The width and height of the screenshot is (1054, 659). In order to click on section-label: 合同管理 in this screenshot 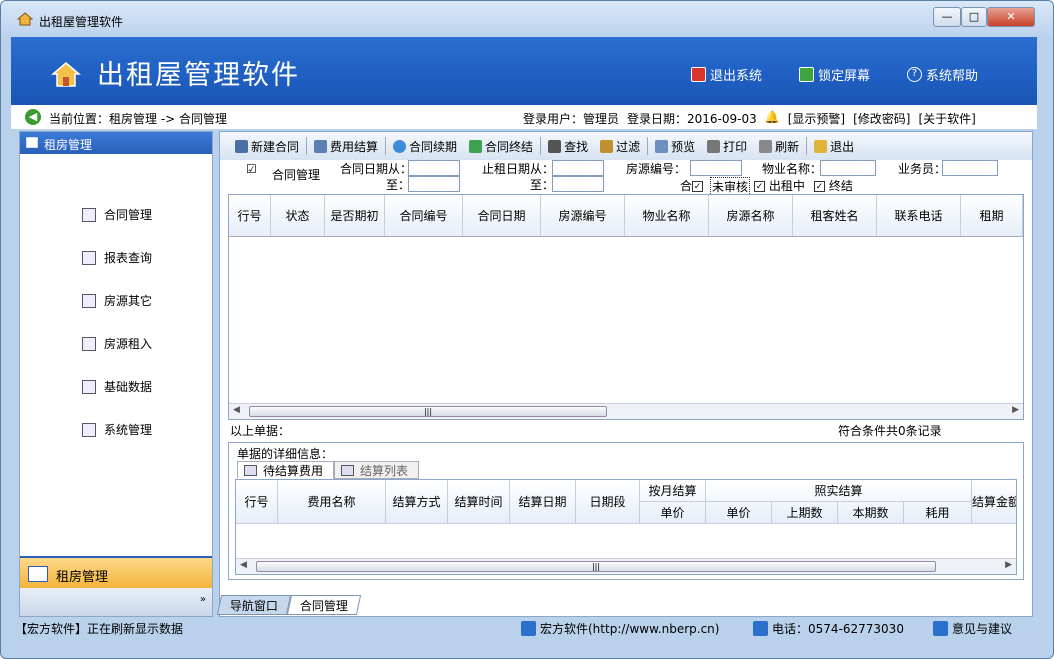, I will do `click(296, 175)`.